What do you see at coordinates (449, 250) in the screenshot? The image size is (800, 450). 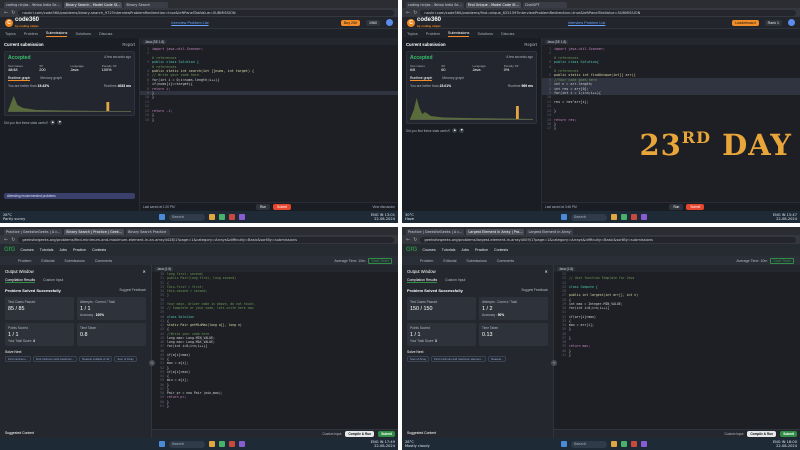 I see `menu-tutorials: Tutorials` at bounding box center [449, 250].